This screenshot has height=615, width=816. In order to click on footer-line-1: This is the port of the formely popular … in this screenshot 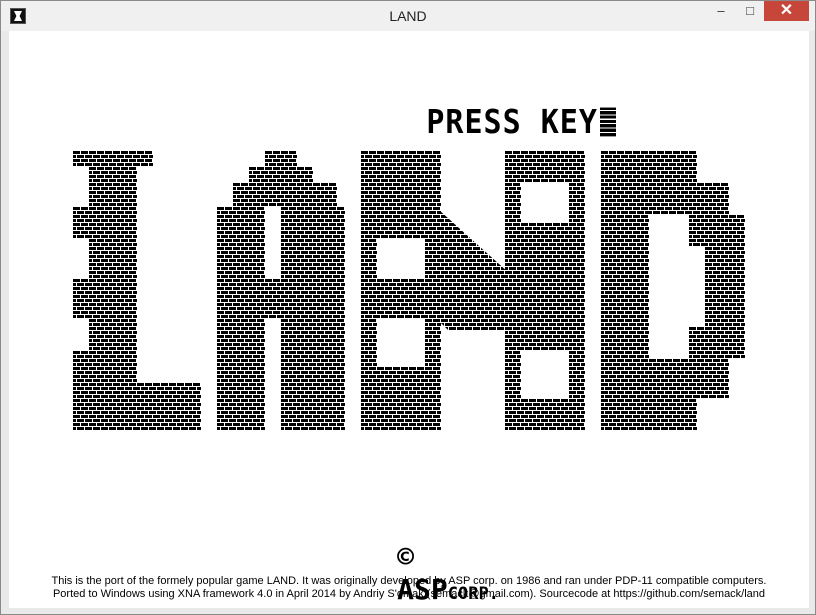, I will do `click(409, 581)`.